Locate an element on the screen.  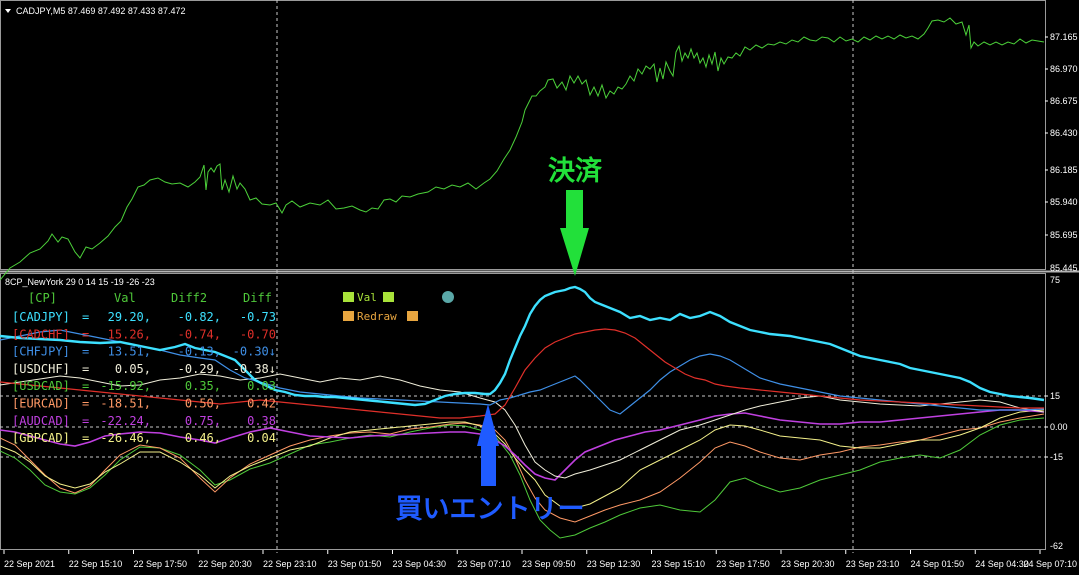
price-tick-label: 85.940 is located at coordinates (1064, 202).